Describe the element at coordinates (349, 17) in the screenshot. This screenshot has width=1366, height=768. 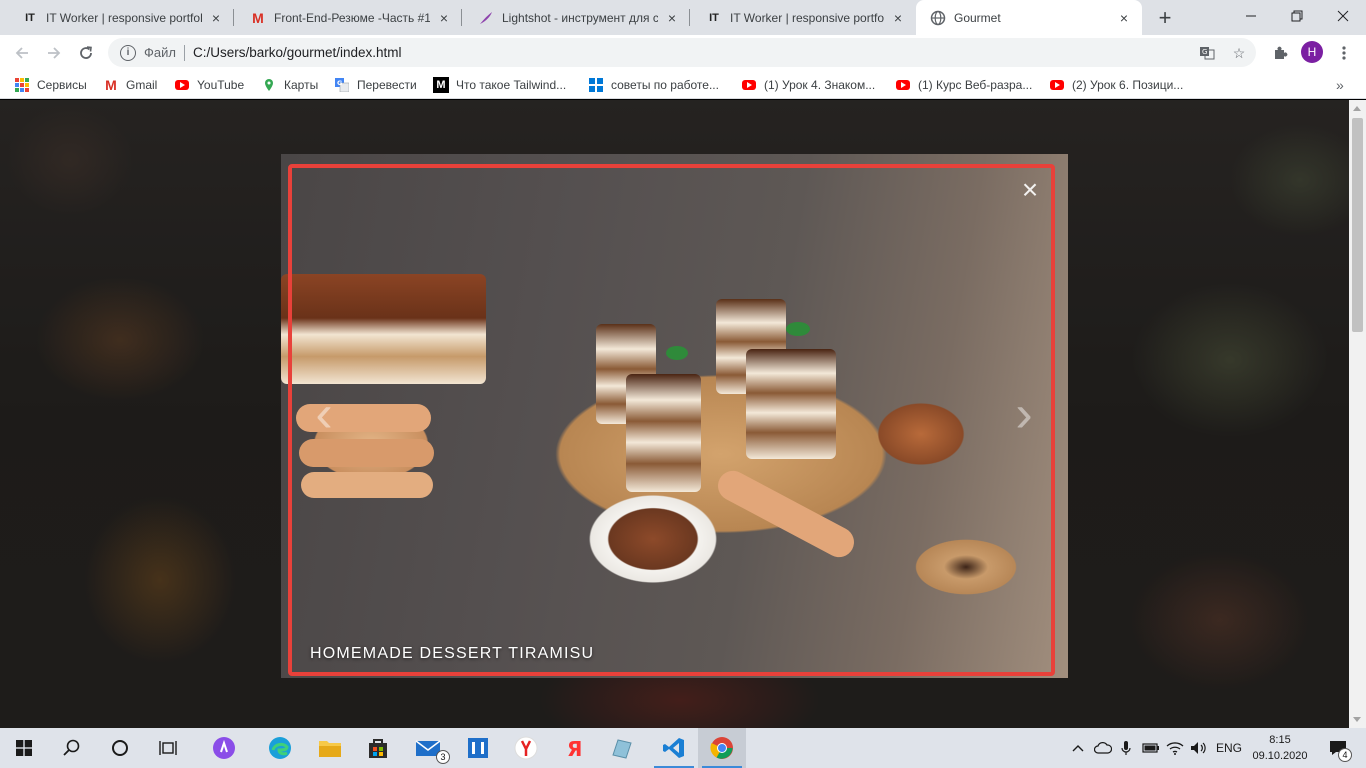
I see `browser-tab: M Front-End-Резюме -Часть #1 - ×` at that location.